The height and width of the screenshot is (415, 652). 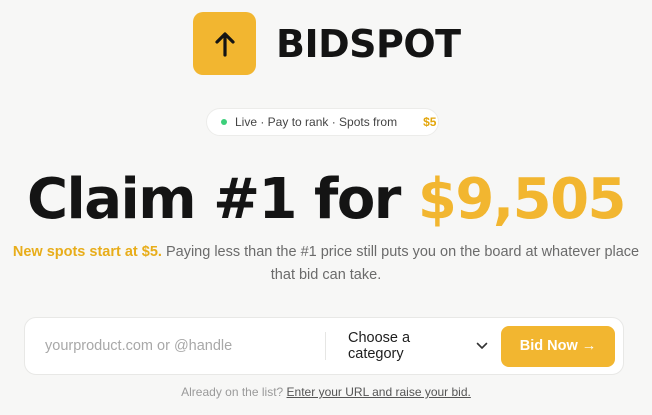 I want to click on headline-price: $9,505, so click(x=522, y=199).